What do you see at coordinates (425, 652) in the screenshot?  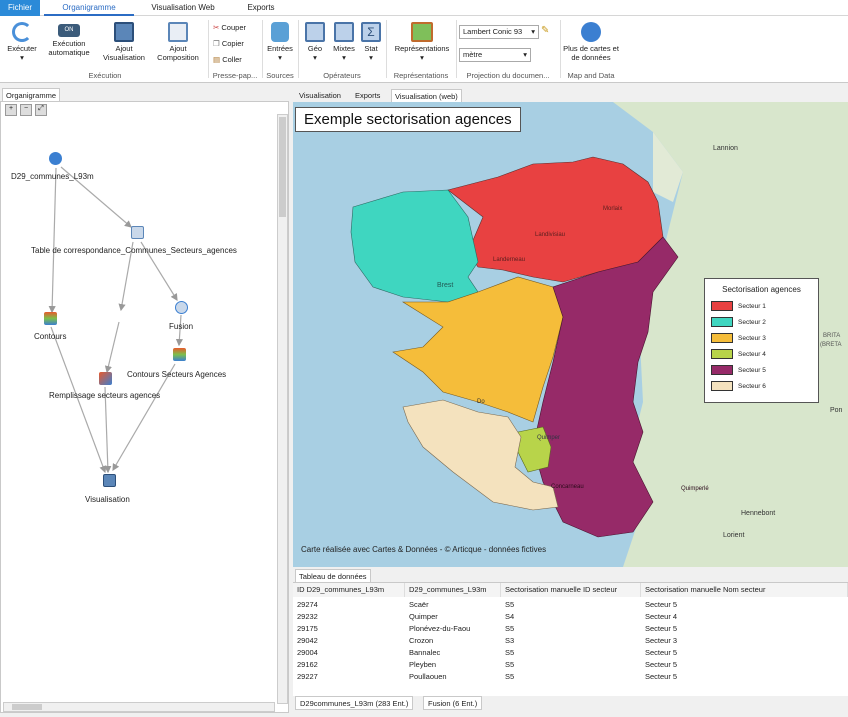 I see `table-cell: Bannalec` at bounding box center [425, 652].